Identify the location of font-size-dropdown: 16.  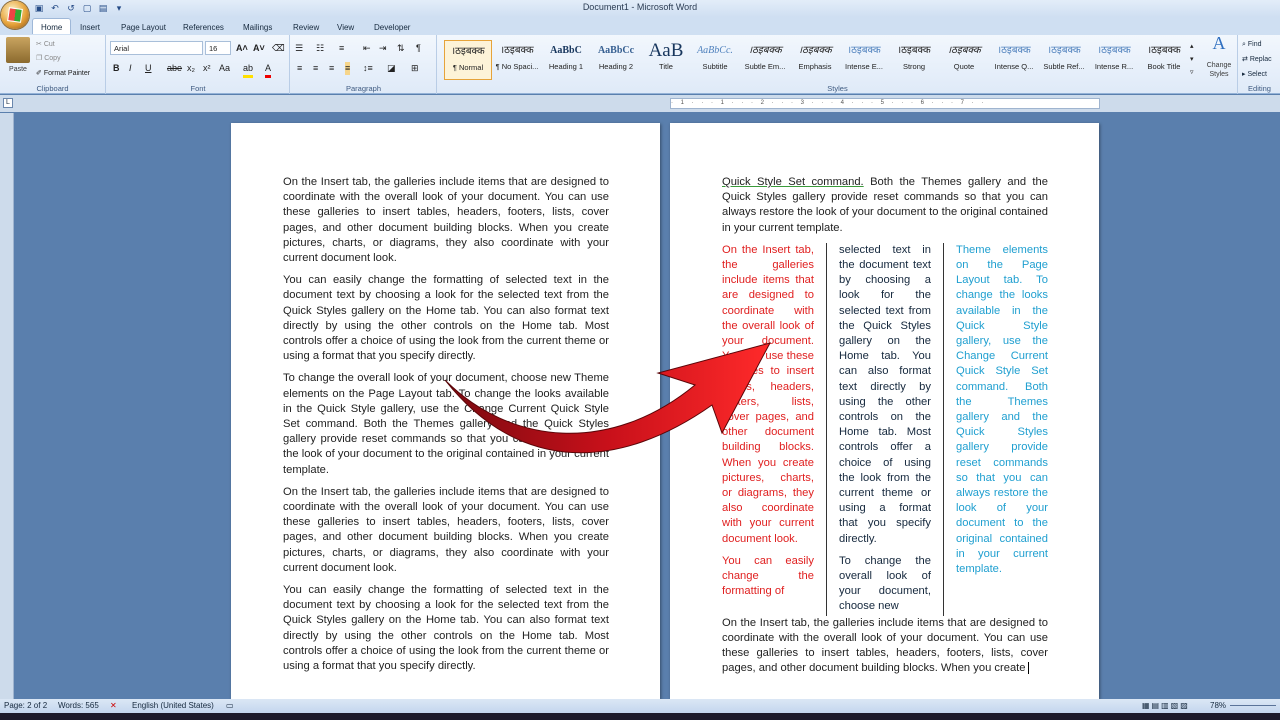
(218, 48).